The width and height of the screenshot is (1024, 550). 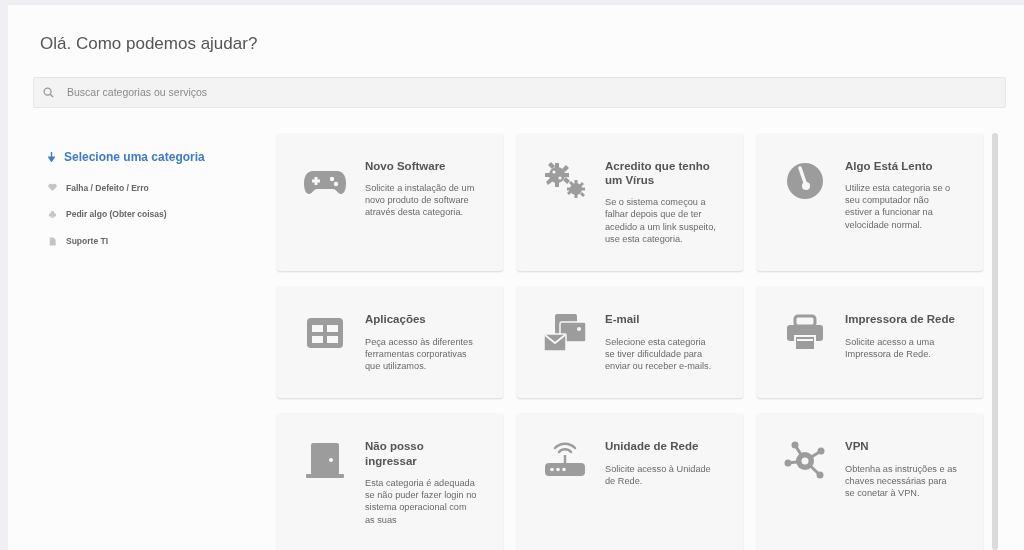 What do you see at coordinates (623, 319) in the screenshot?
I see `card-title: E-mail` at bounding box center [623, 319].